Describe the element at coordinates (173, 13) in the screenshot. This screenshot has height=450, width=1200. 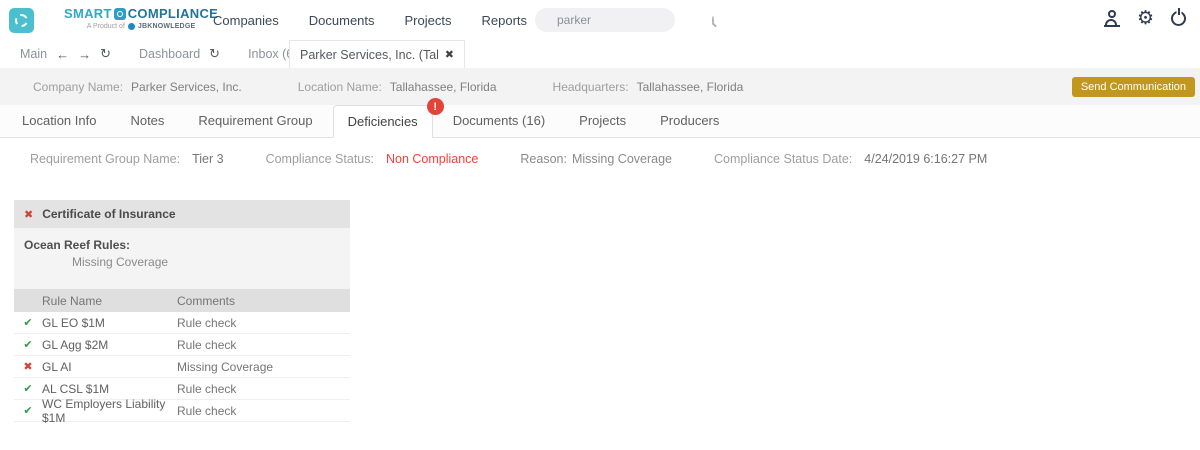
I see `brand-compliance-text: COMPLIANCE` at that location.